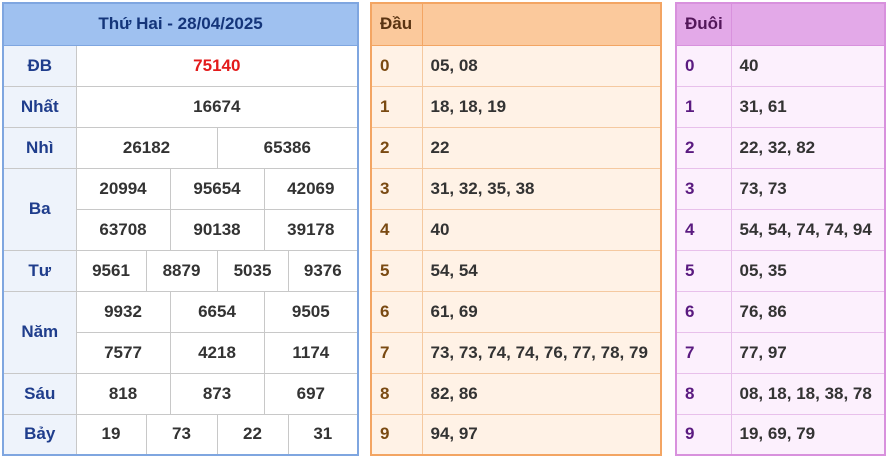 This screenshot has width=886, height=466. What do you see at coordinates (252, 270) in the screenshot?
I see `prize-value: 5035` at bounding box center [252, 270].